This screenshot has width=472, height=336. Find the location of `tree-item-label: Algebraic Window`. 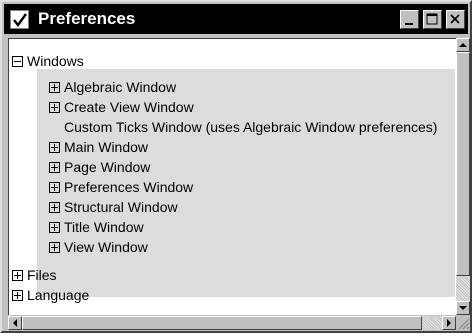

tree-item-label: Algebraic Window is located at coordinates (120, 87).